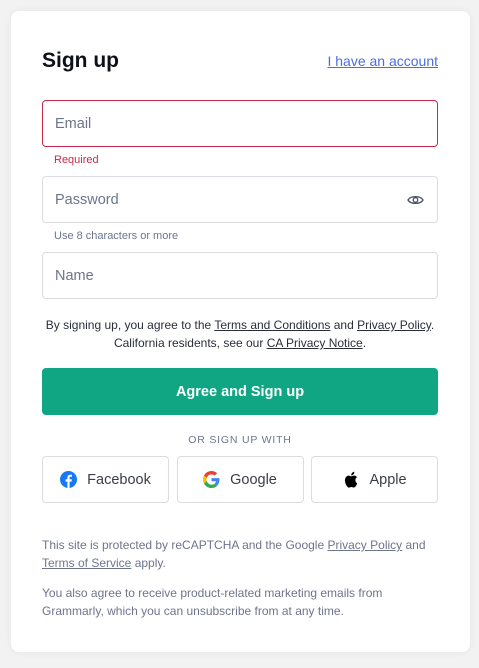  What do you see at coordinates (148, 563) in the screenshot?
I see `recaptcha-suffix: apply.` at bounding box center [148, 563].